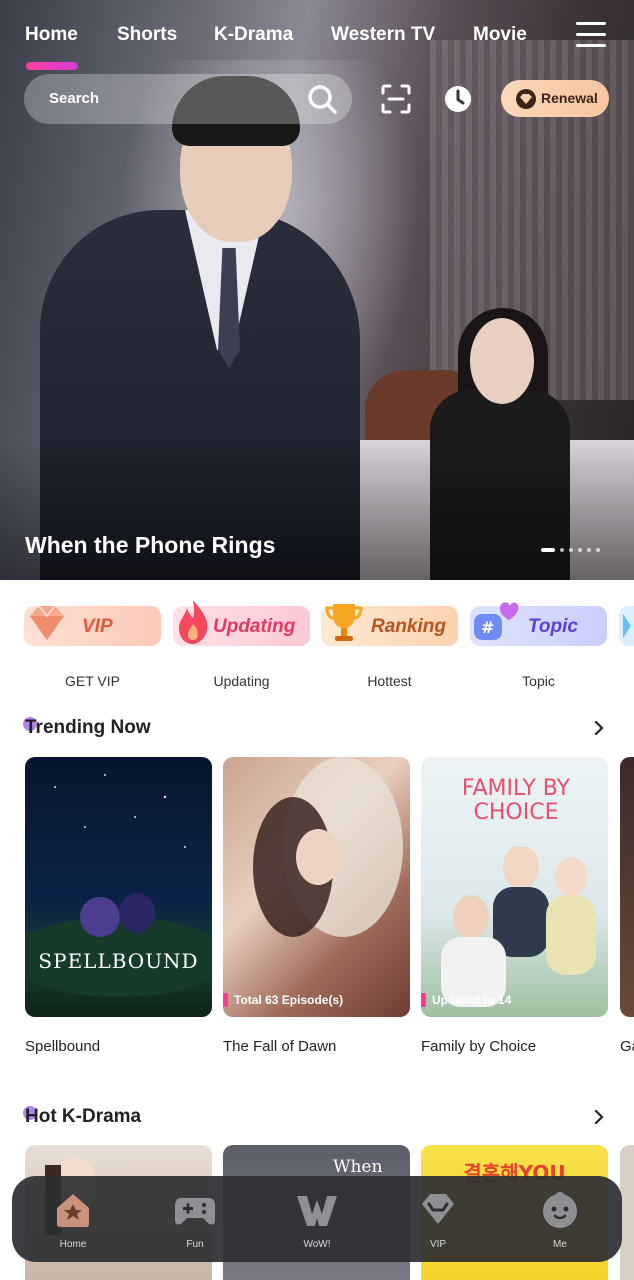  Describe the element at coordinates (358, 1167) in the screenshot. I see `poster-title-text: When` at that location.